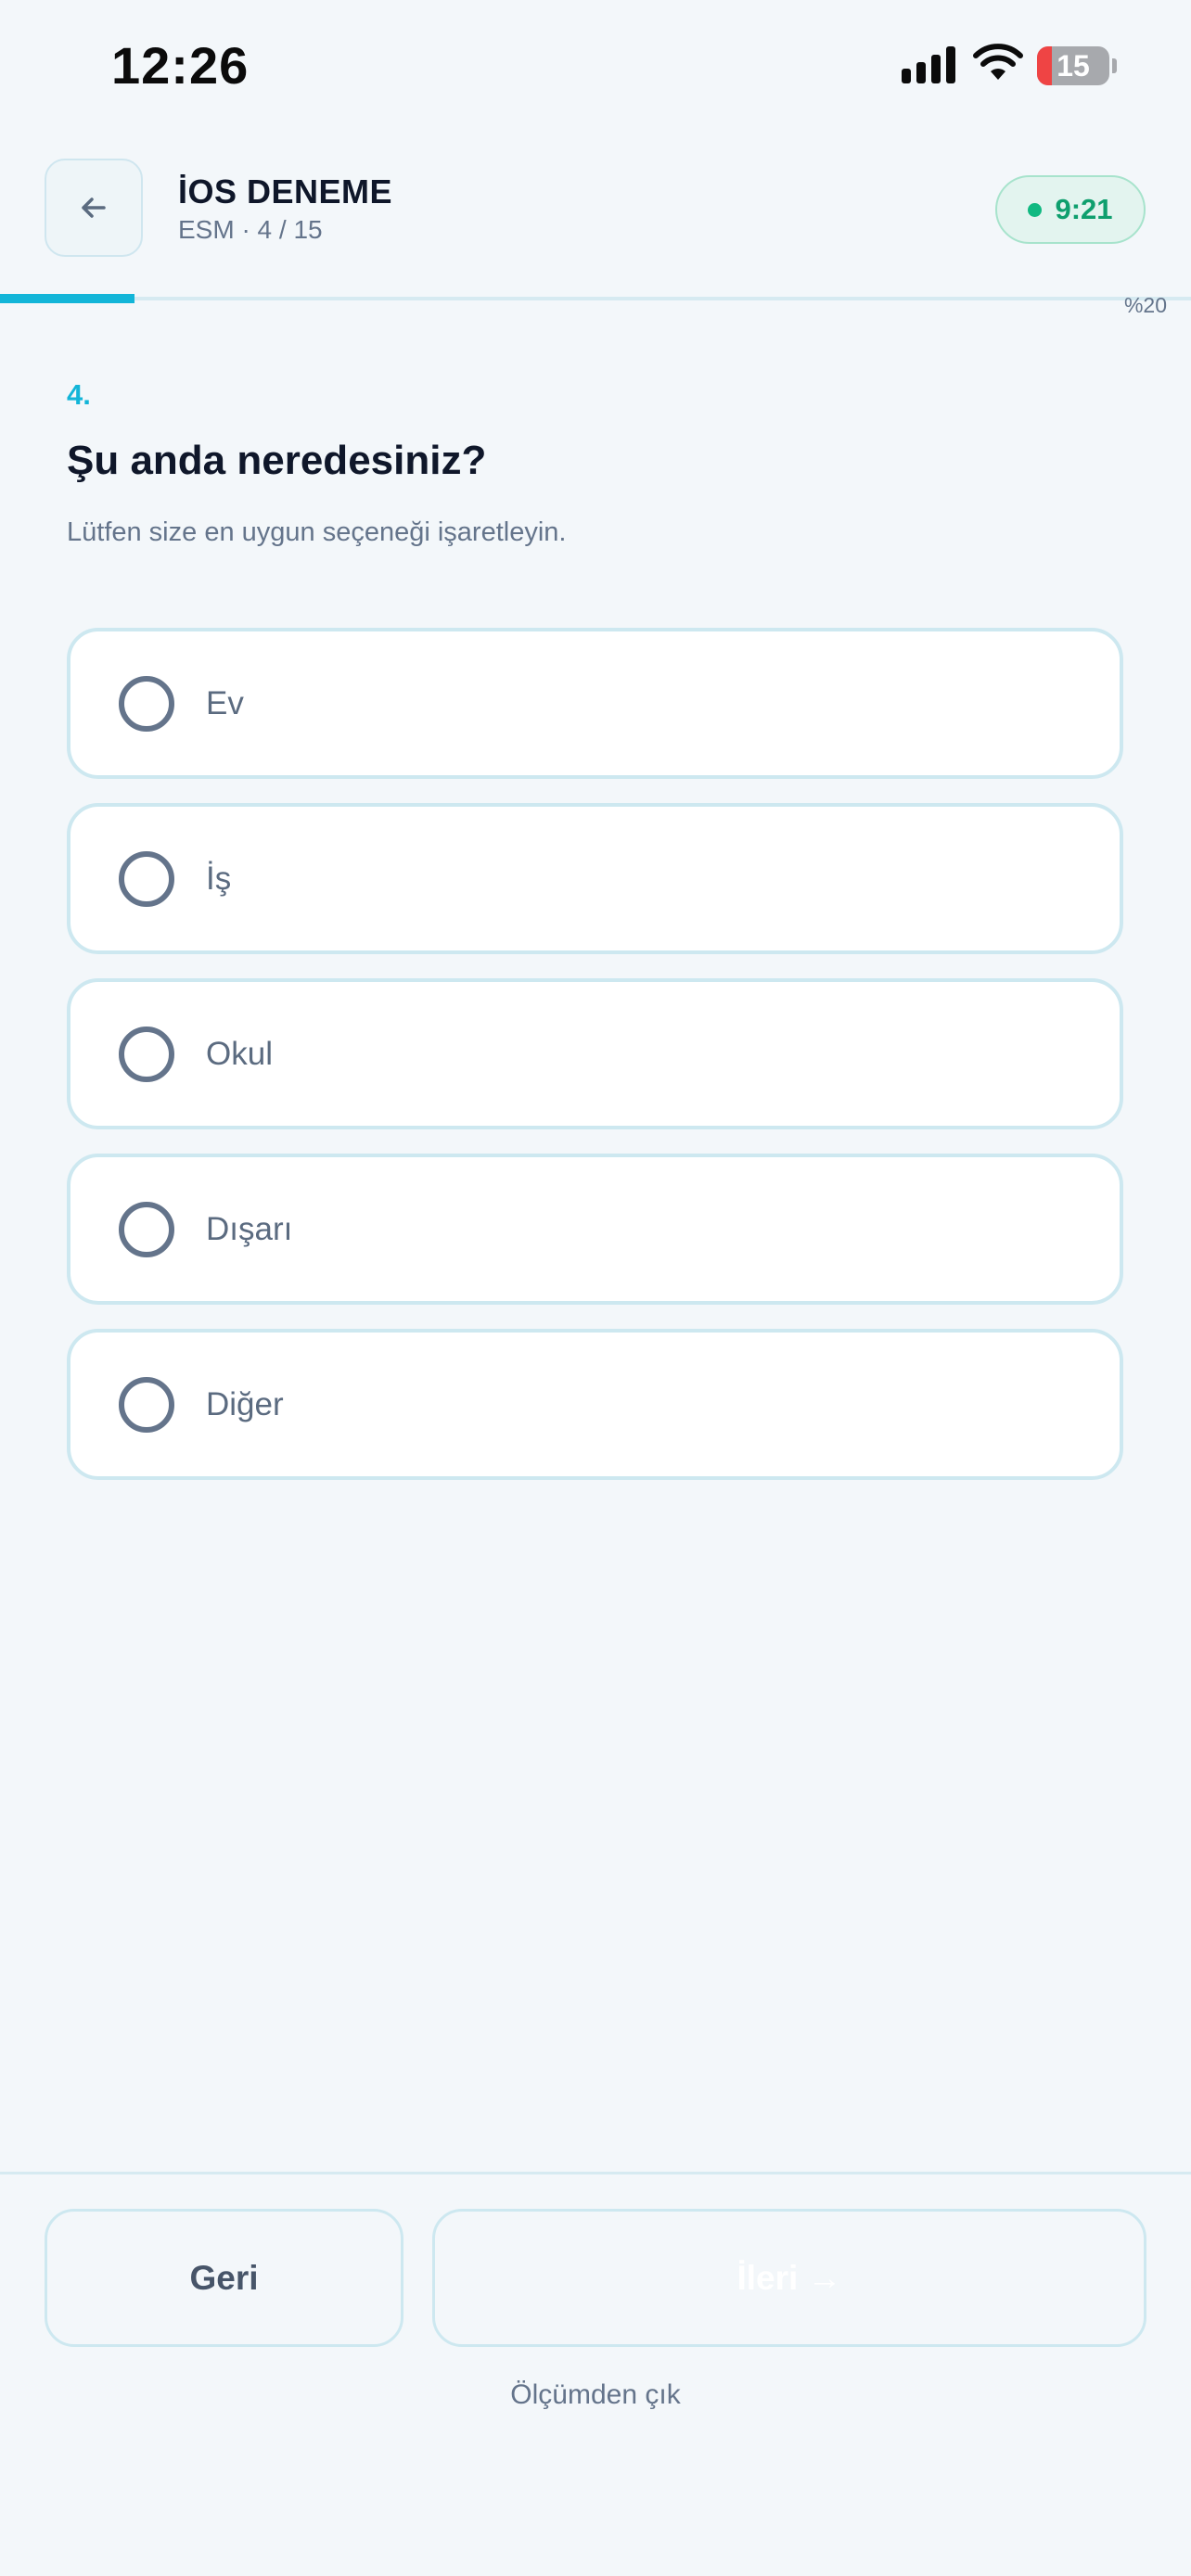 The image size is (1191, 2576). I want to click on page-title: İOS DENEME, so click(285, 191).